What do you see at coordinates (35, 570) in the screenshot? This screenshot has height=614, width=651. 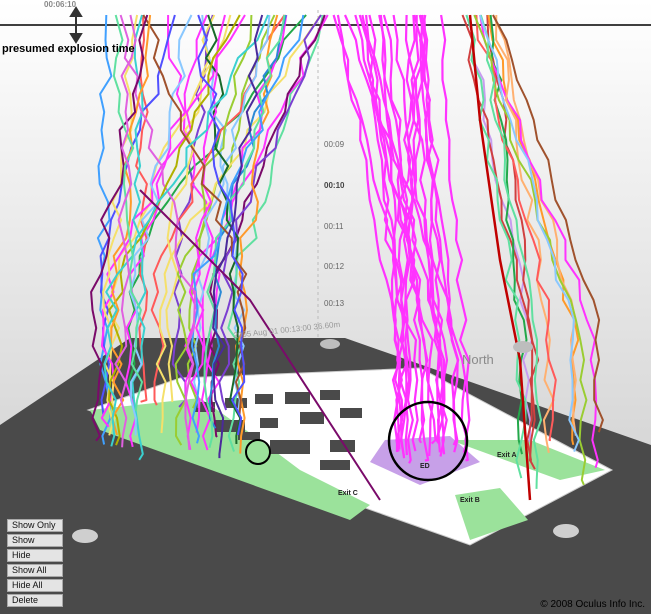 I see `show-all-button: Show All` at bounding box center [35, 570].